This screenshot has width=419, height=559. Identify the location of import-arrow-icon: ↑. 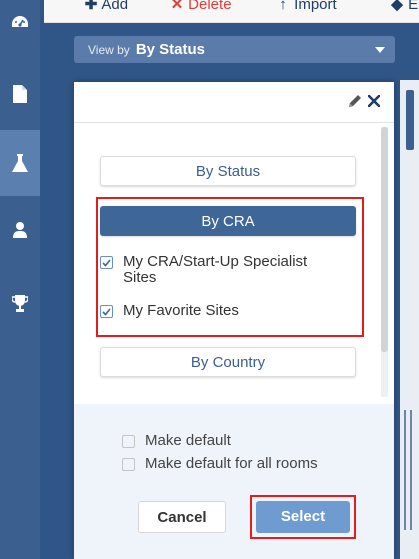
(283, 6).